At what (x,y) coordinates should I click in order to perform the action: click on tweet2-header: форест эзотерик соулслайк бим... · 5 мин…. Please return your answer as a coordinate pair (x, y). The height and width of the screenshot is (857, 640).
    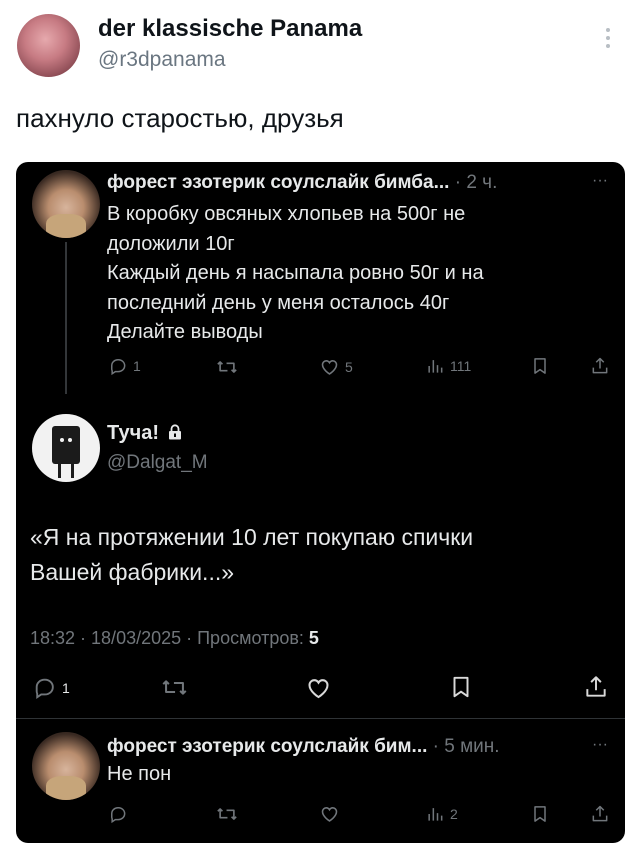
    Looking at the image, I should click on (303, 747).